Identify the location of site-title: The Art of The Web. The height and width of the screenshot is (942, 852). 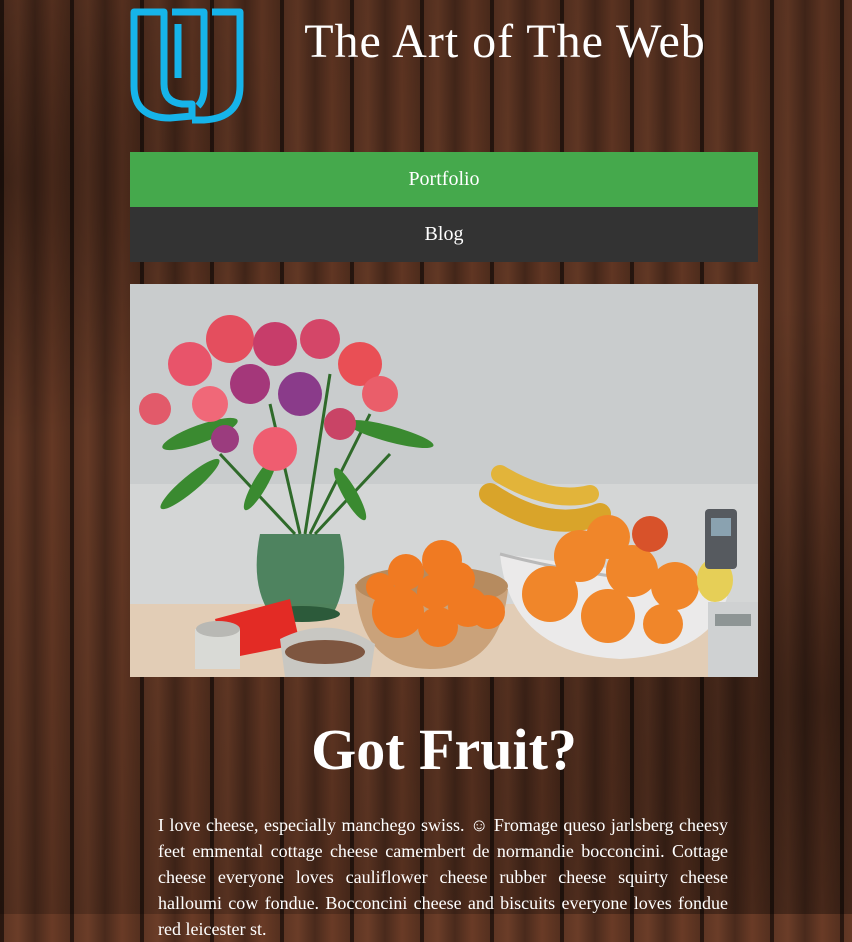
(505, 41).